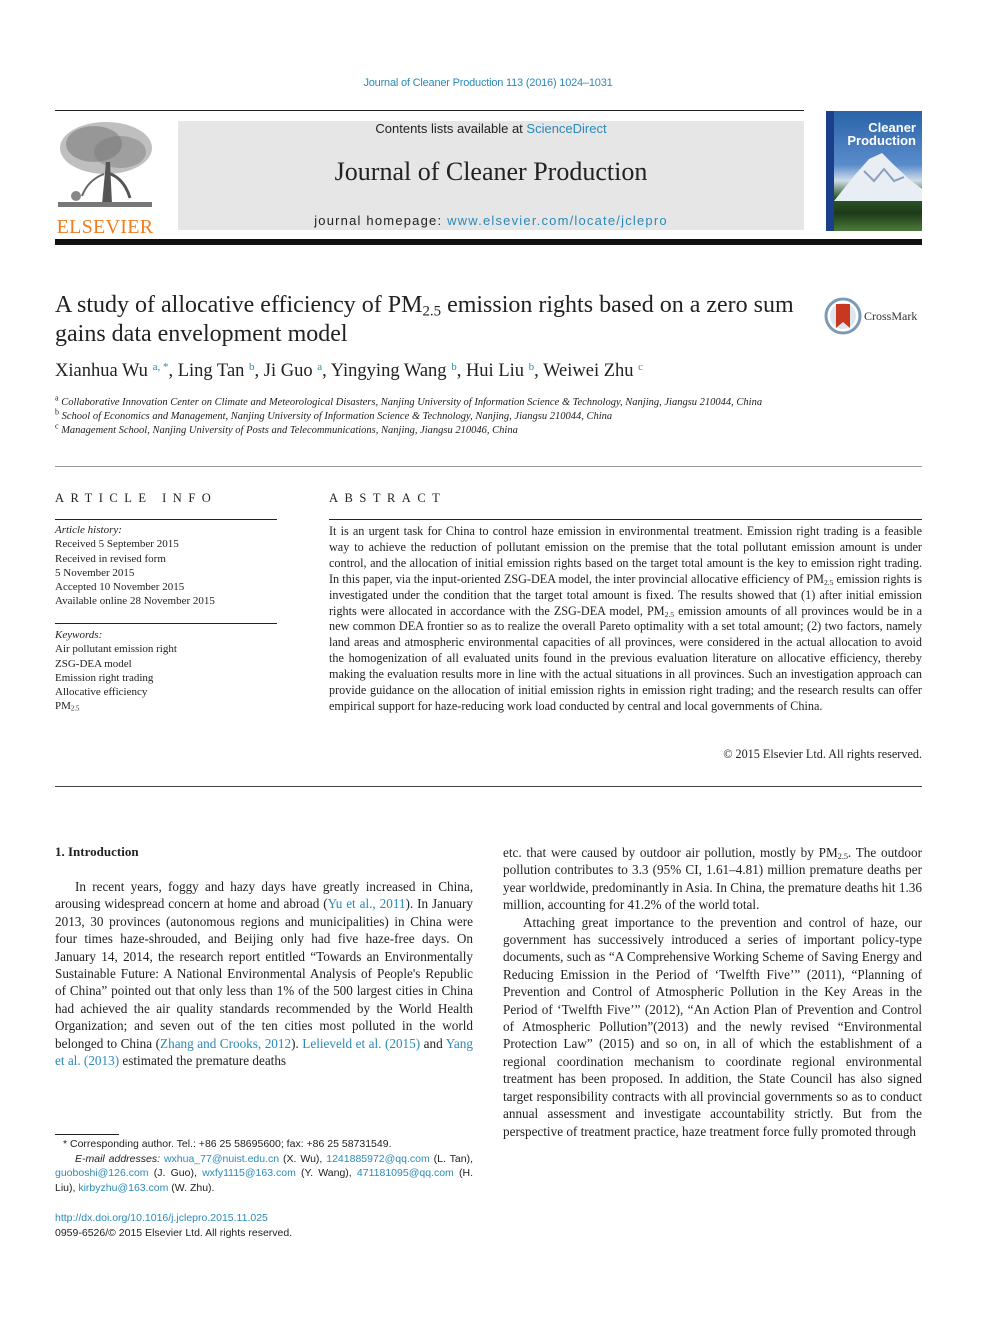 Image resolution: width=992 pixels, height=1323 pixels. Describe the element at coordinates (405, 1173) in the screenshot. I see `email-link: 471181095@qq.com` at that location.